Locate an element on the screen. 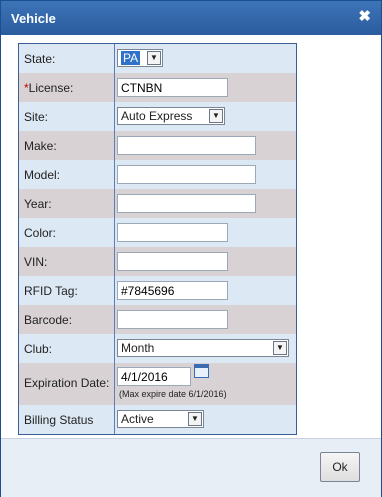 The width and height of the screenshot is (382, 497). club-label: Club: is located at coordinates (38, 349).